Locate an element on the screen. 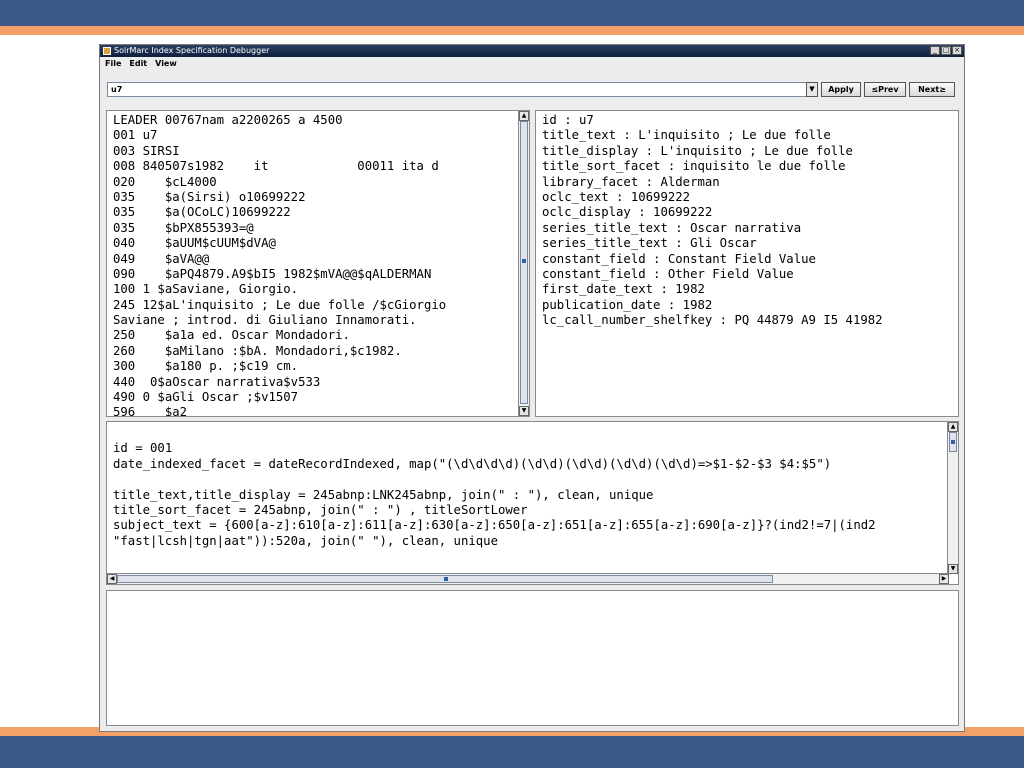  close-icon: × is located at coordinates (957, 50).